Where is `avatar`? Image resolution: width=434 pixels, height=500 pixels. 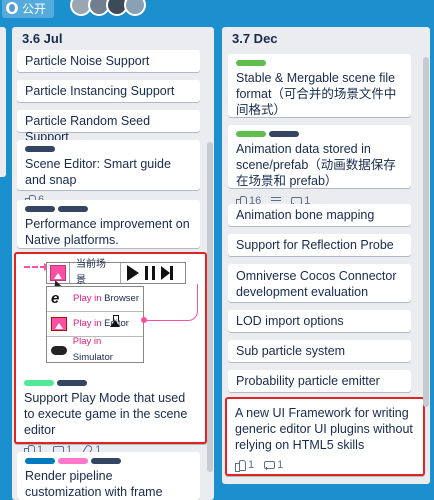
avatar is located at coordinates (135, 8).